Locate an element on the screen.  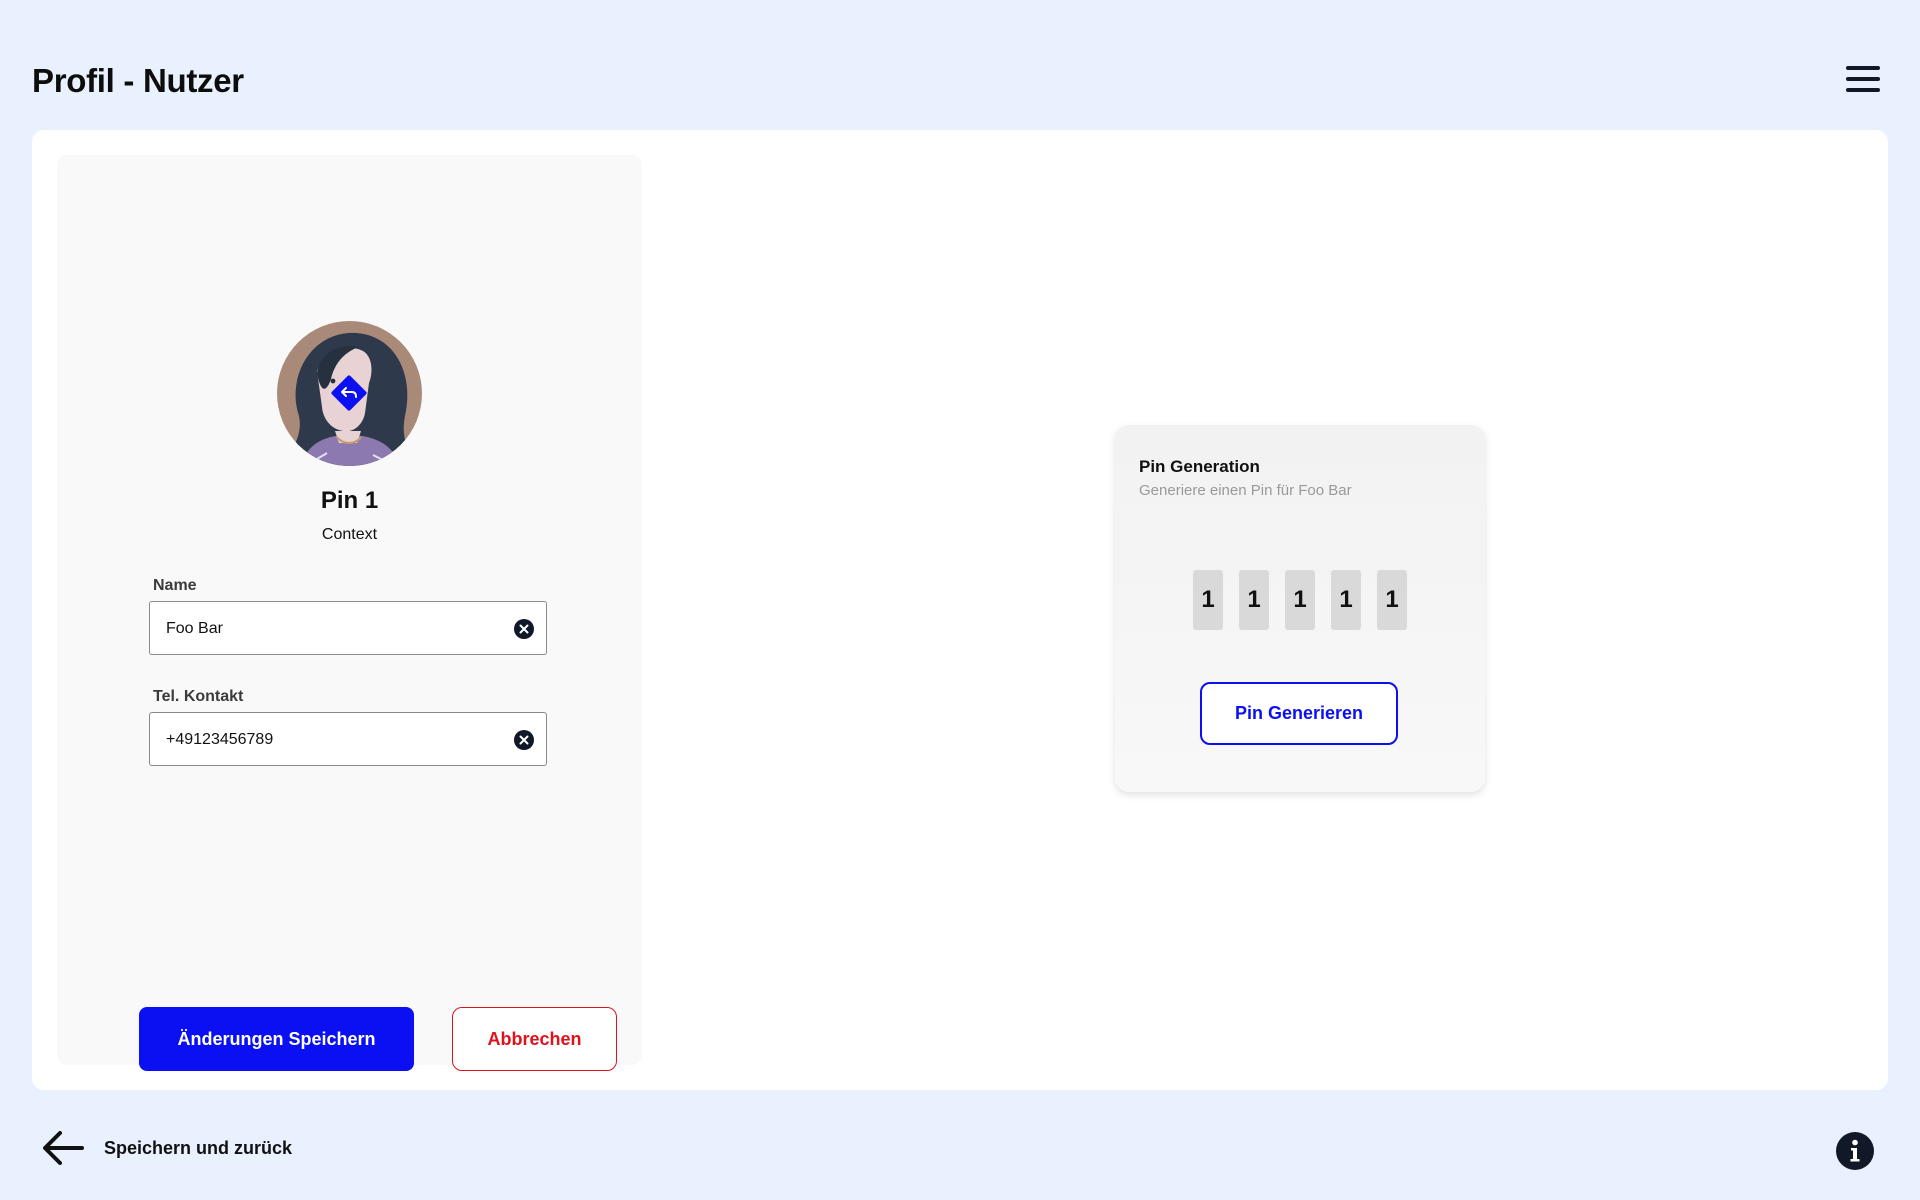
profile-context: Context is located at coordinates (349, 534).